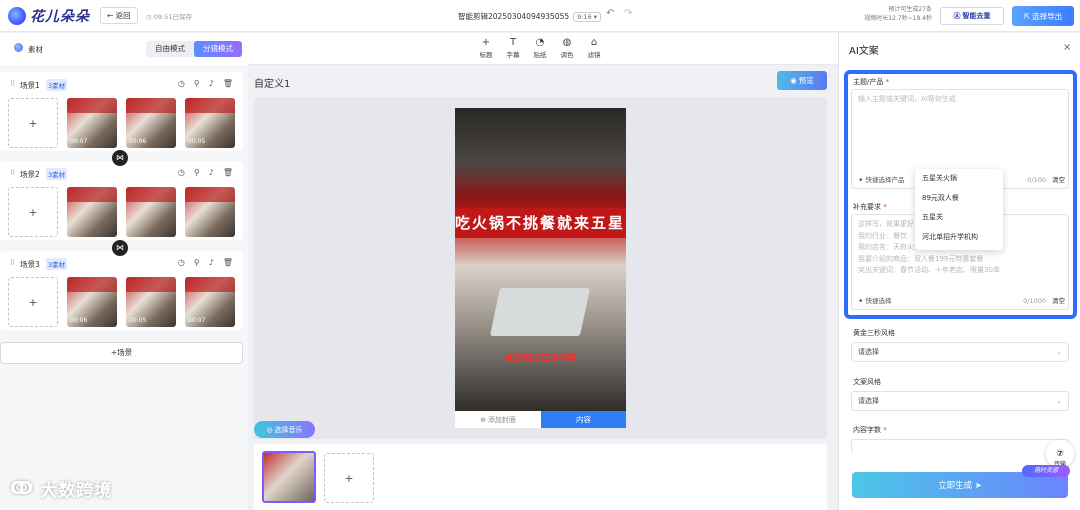 This screenshot has height=510, width=1080. What do you see at coordinates (959, 238) in the screenshot?
I see `dropdown-option: 河北单招升学机构` at bounding box center [959, 238].